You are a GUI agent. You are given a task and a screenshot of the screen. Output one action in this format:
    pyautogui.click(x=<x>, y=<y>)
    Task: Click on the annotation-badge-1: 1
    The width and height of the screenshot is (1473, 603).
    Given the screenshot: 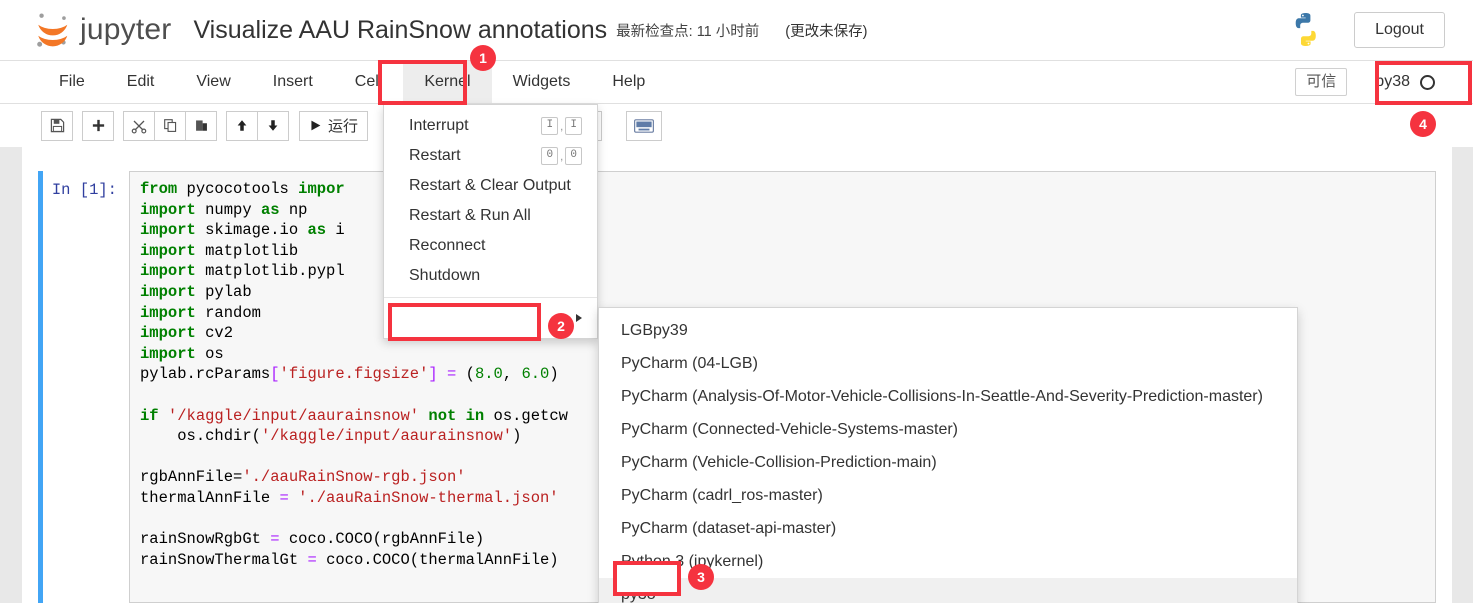 What is the action you would take?
    pyautogui.click(x=483, y=58)
    